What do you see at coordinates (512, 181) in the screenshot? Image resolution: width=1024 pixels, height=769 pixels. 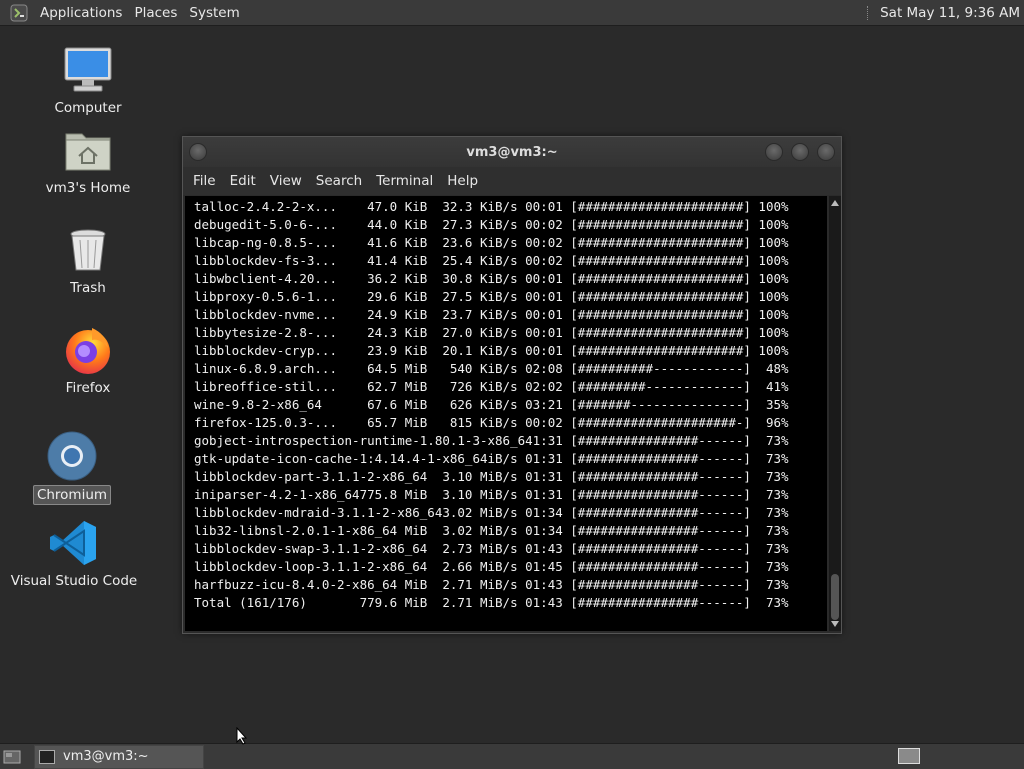 I see `terminal-menubar: File Edit View Search Terminal Help` at bounding box center [512, 181].